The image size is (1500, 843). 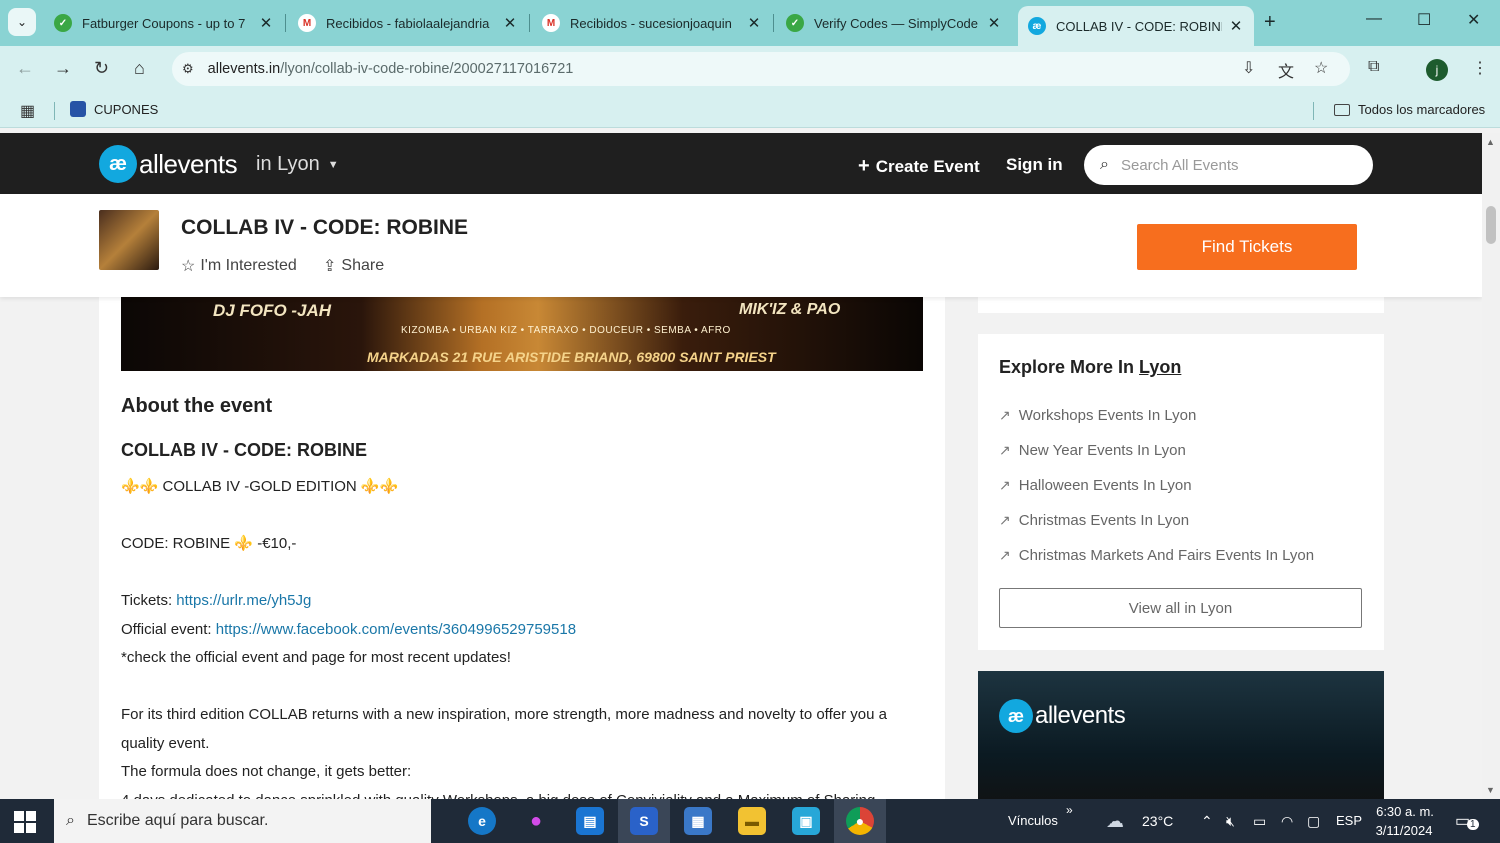 What do you see at coordinates (260, 486) in the screenshot?
I see `gold-edition-line: ⚜️⚜️ COLLAB IV -GOLD EDITION ⚜️⚜️` at bounding box center [260, 486].